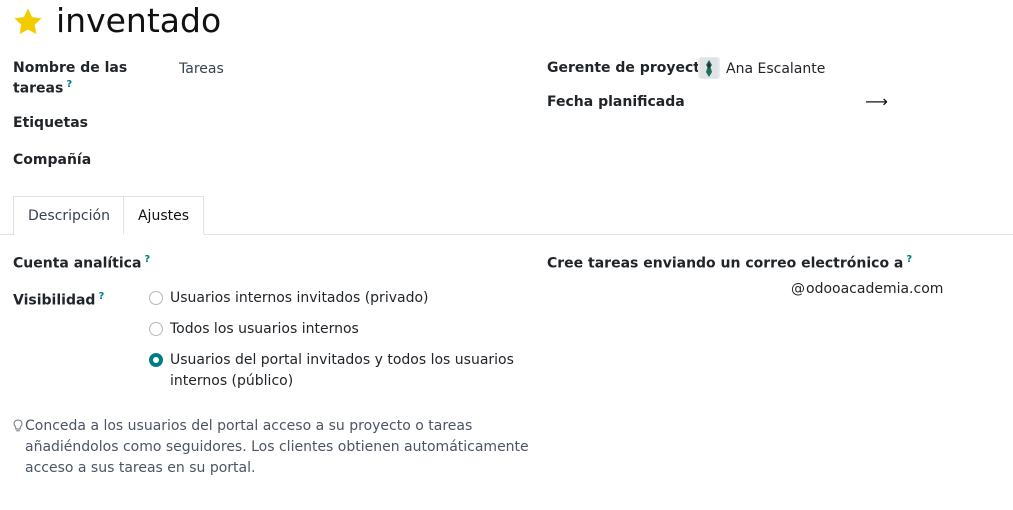 The height and width of the screenshot is (510, 1013). What do you see at coordinates (18, 425) in the screenshot?
I see `lightbulb-icon` at bounding box center [18, 425].